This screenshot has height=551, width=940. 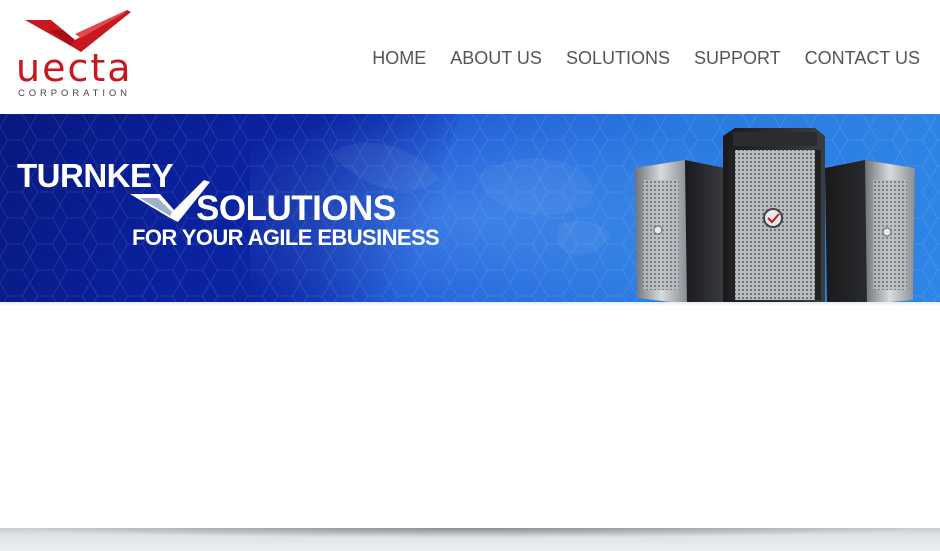 I want to click on logo-subtitle: CORPORATION, so click(x=74, y=93).